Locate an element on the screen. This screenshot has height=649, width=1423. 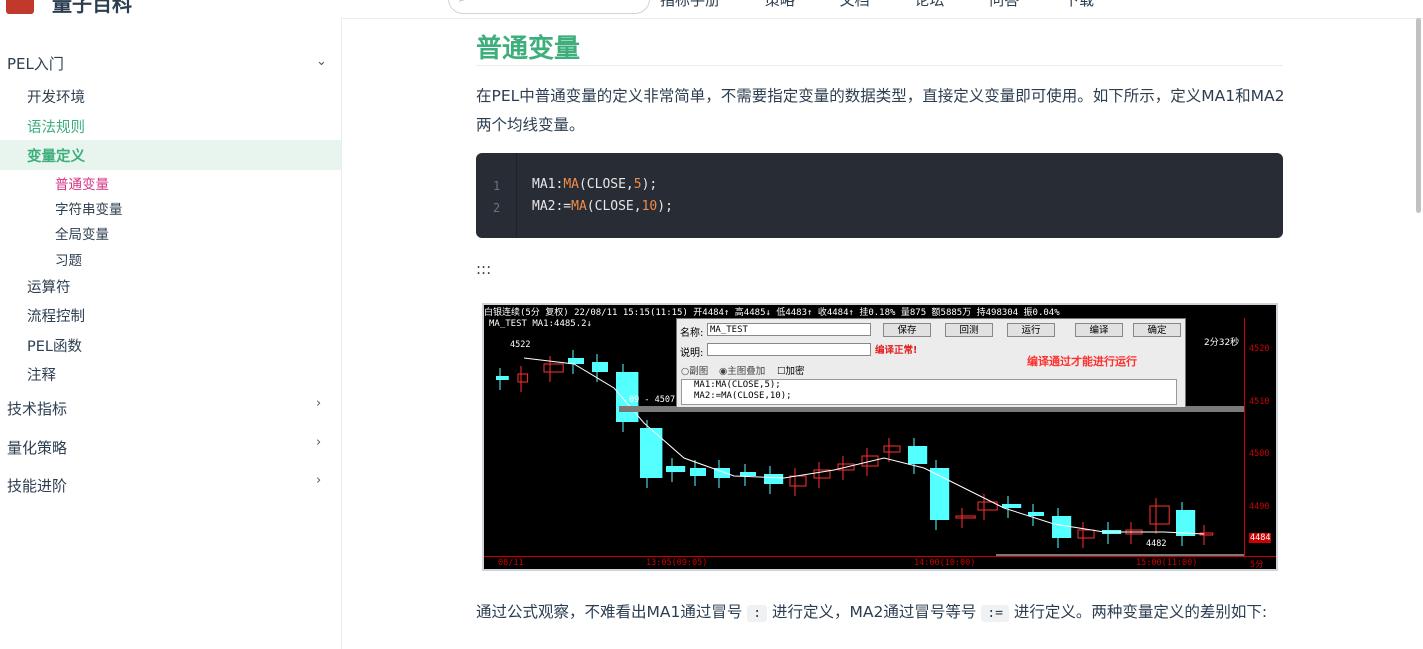
sidebar-group-quant: 量化策略 is located at coordinates (37, 447).